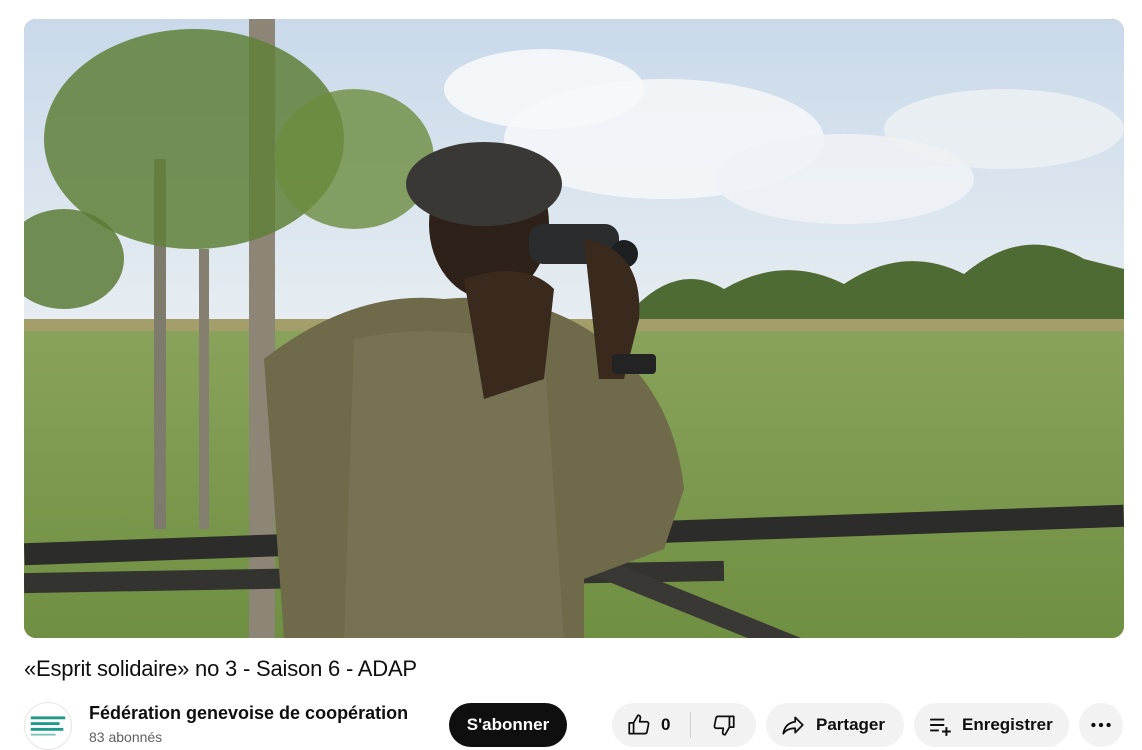 The image size is (1142, 750). I want to click on more-actions-button, so click(1101, 725).